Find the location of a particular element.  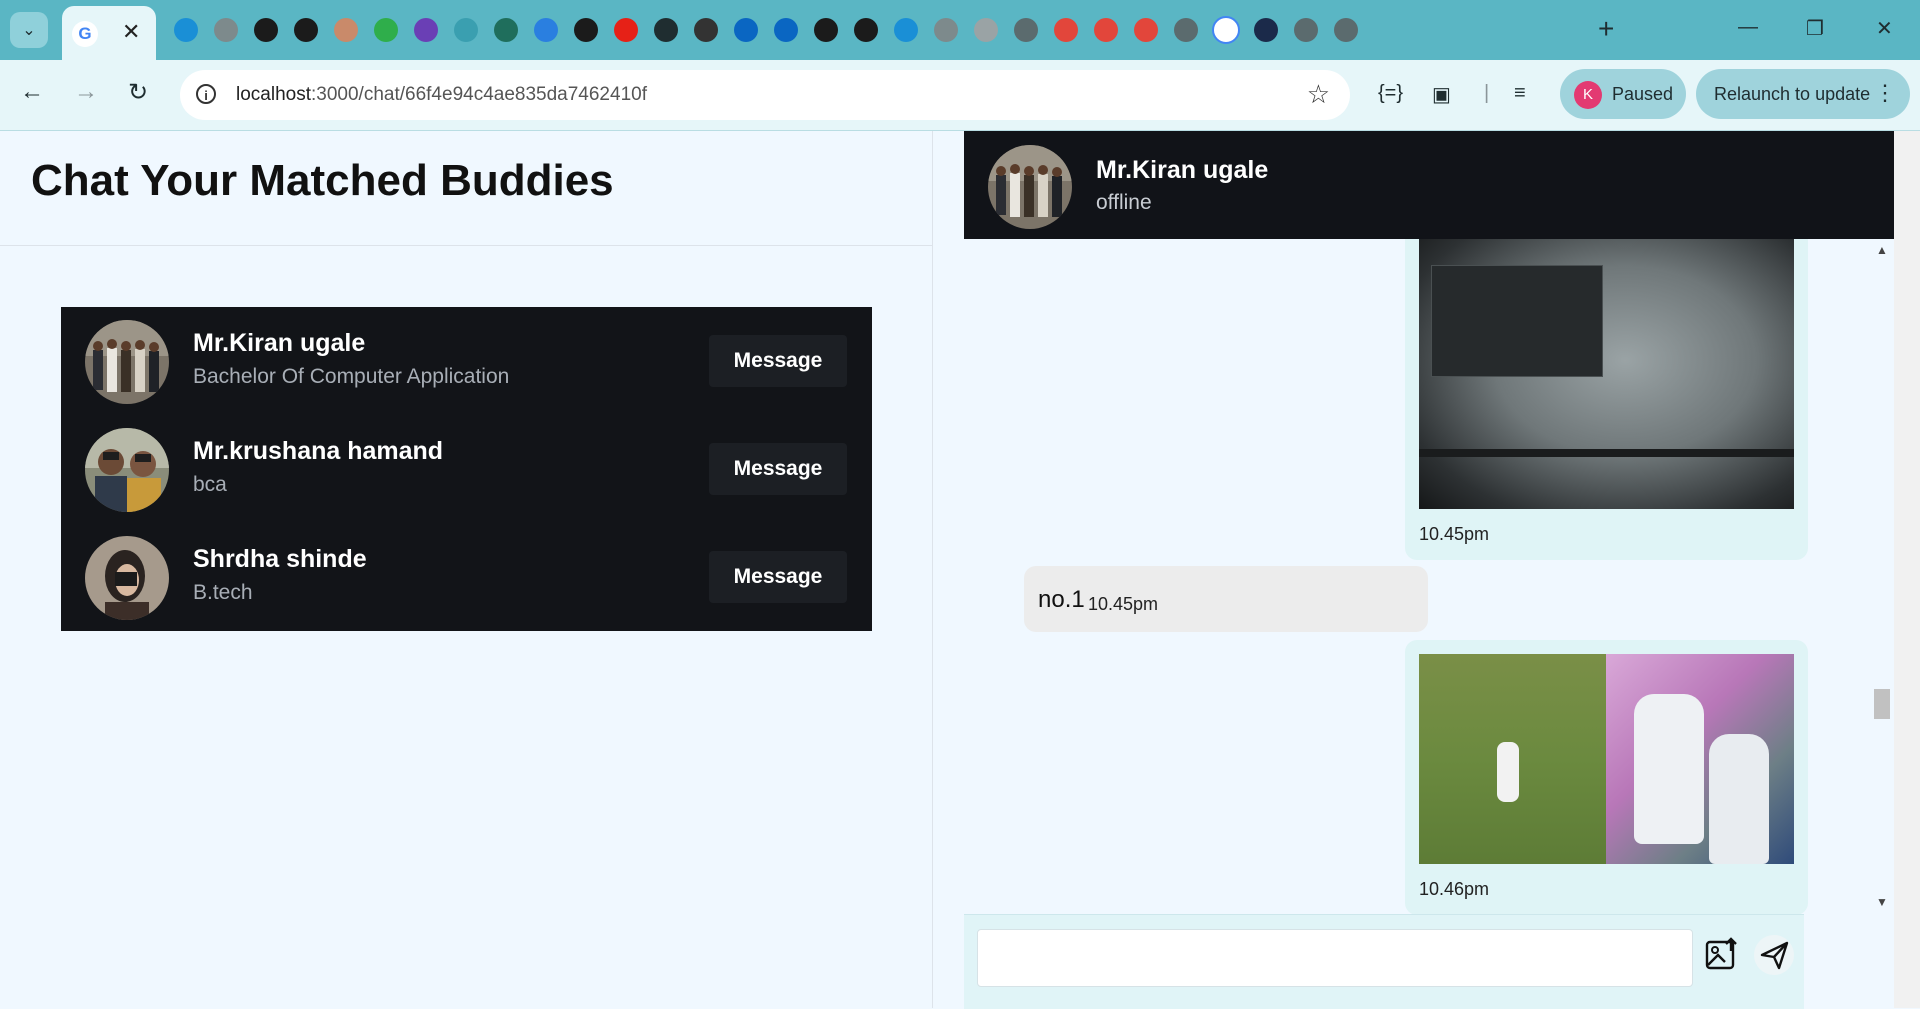

relaunch-label: Relaunch to update is located at coordinates (1792, 94).